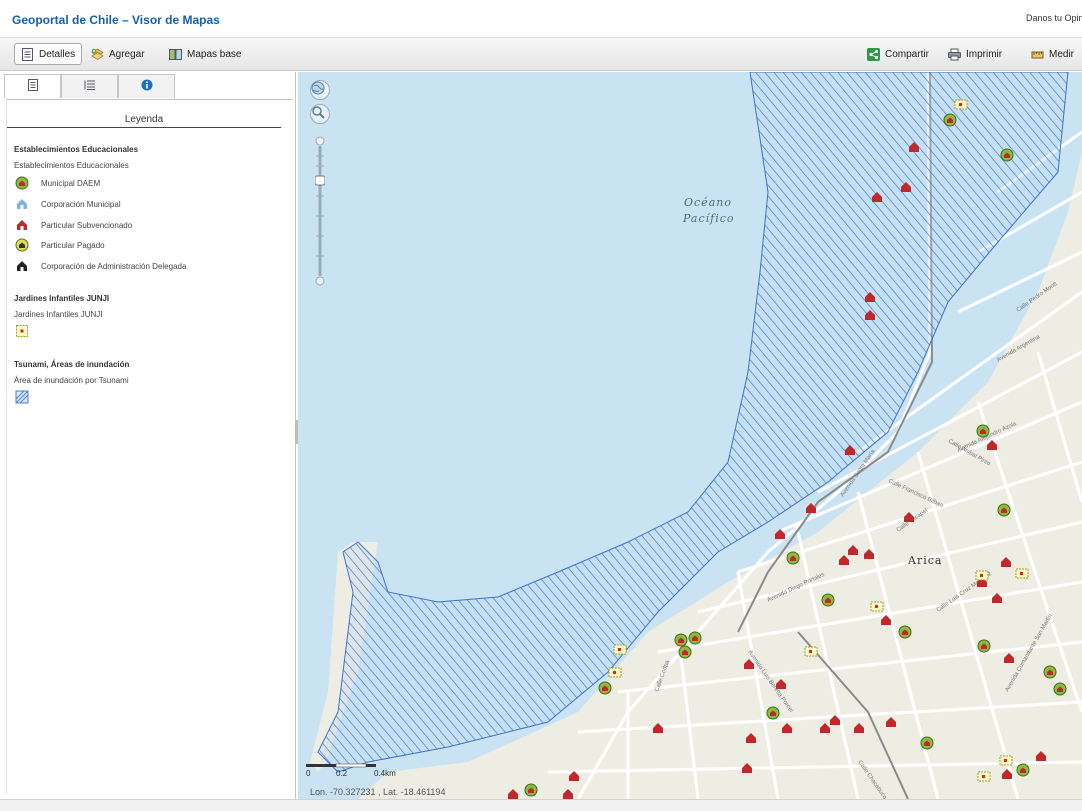 This screenshot has width=1082, height=811. What do you see at coordinates (72, 364) in the screenshot?
I see `legend-group-title-tsunami: Tsunami, Áreas de inundación` at bounding box center [72, 364].